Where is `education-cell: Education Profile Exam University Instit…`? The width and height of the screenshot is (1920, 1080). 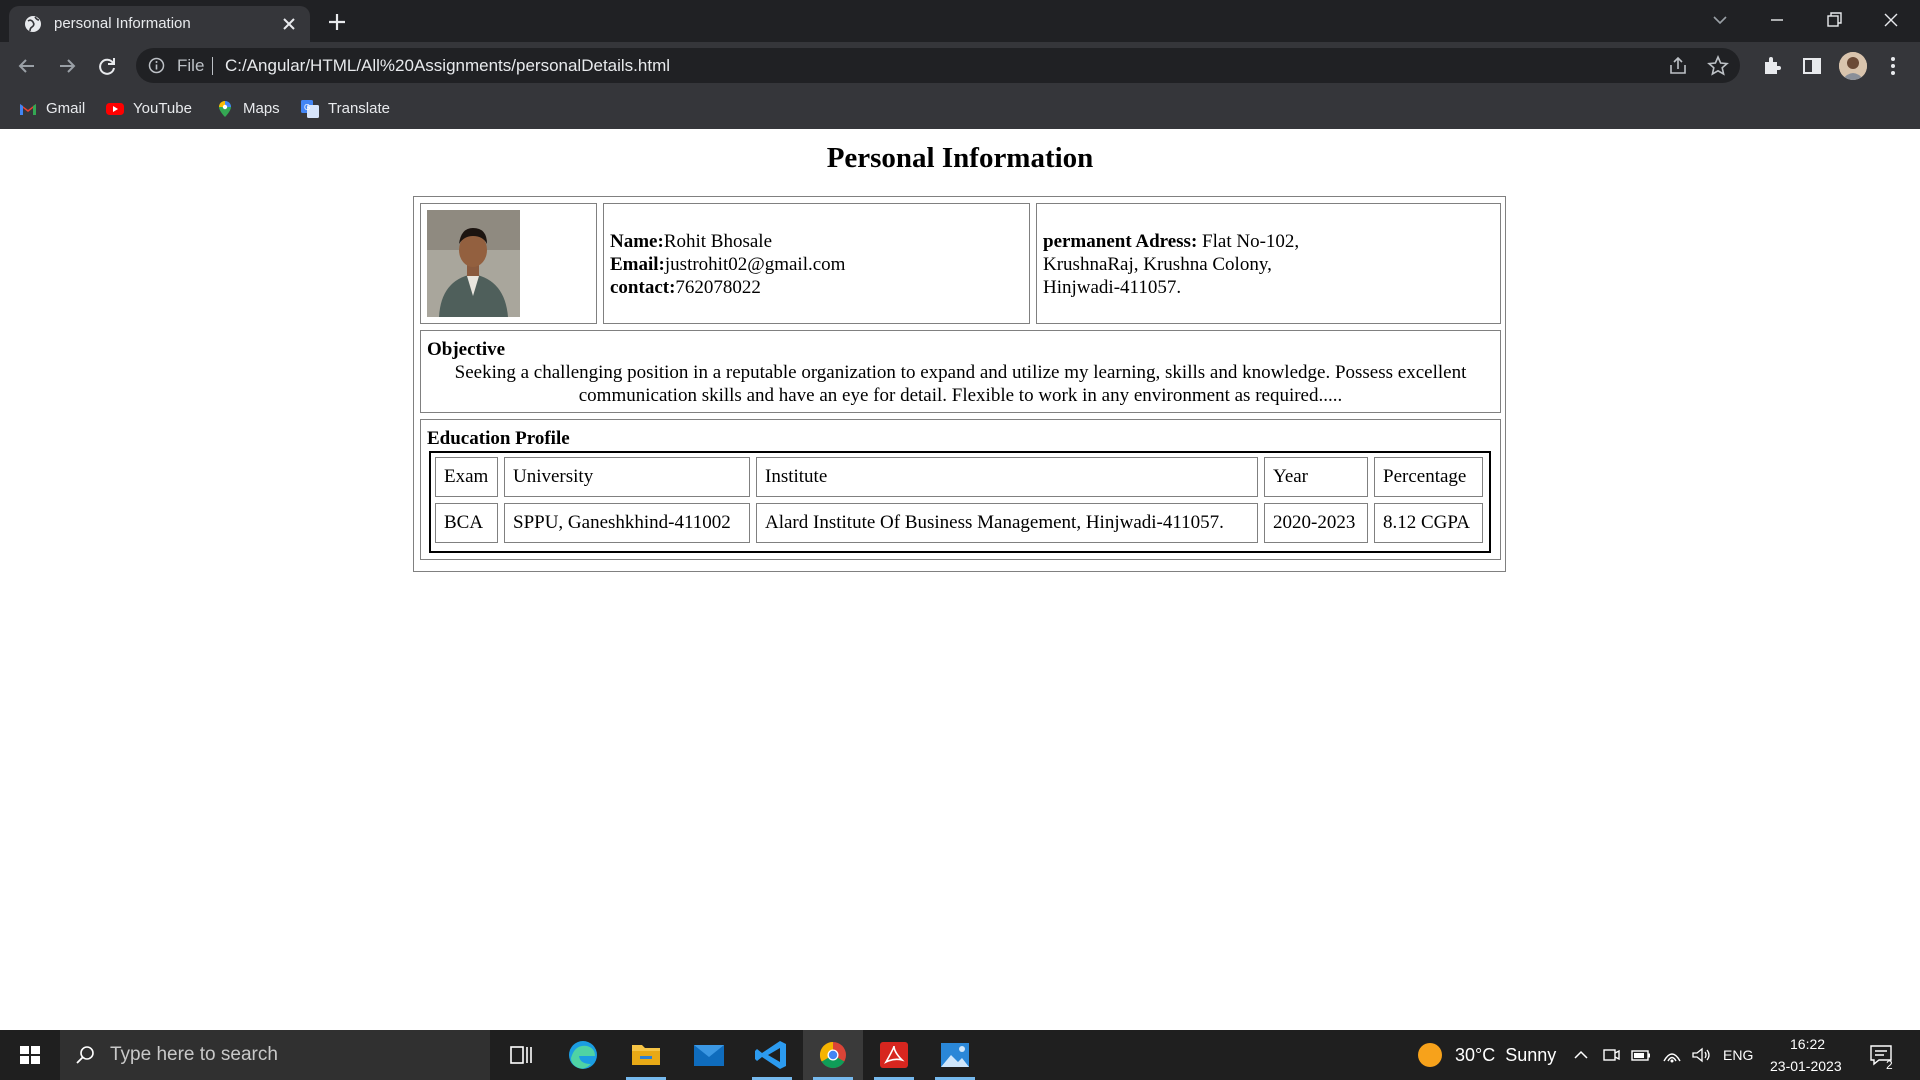 education-cell: Education Profile Exam University Instit… is located at coordinates (960, 489).